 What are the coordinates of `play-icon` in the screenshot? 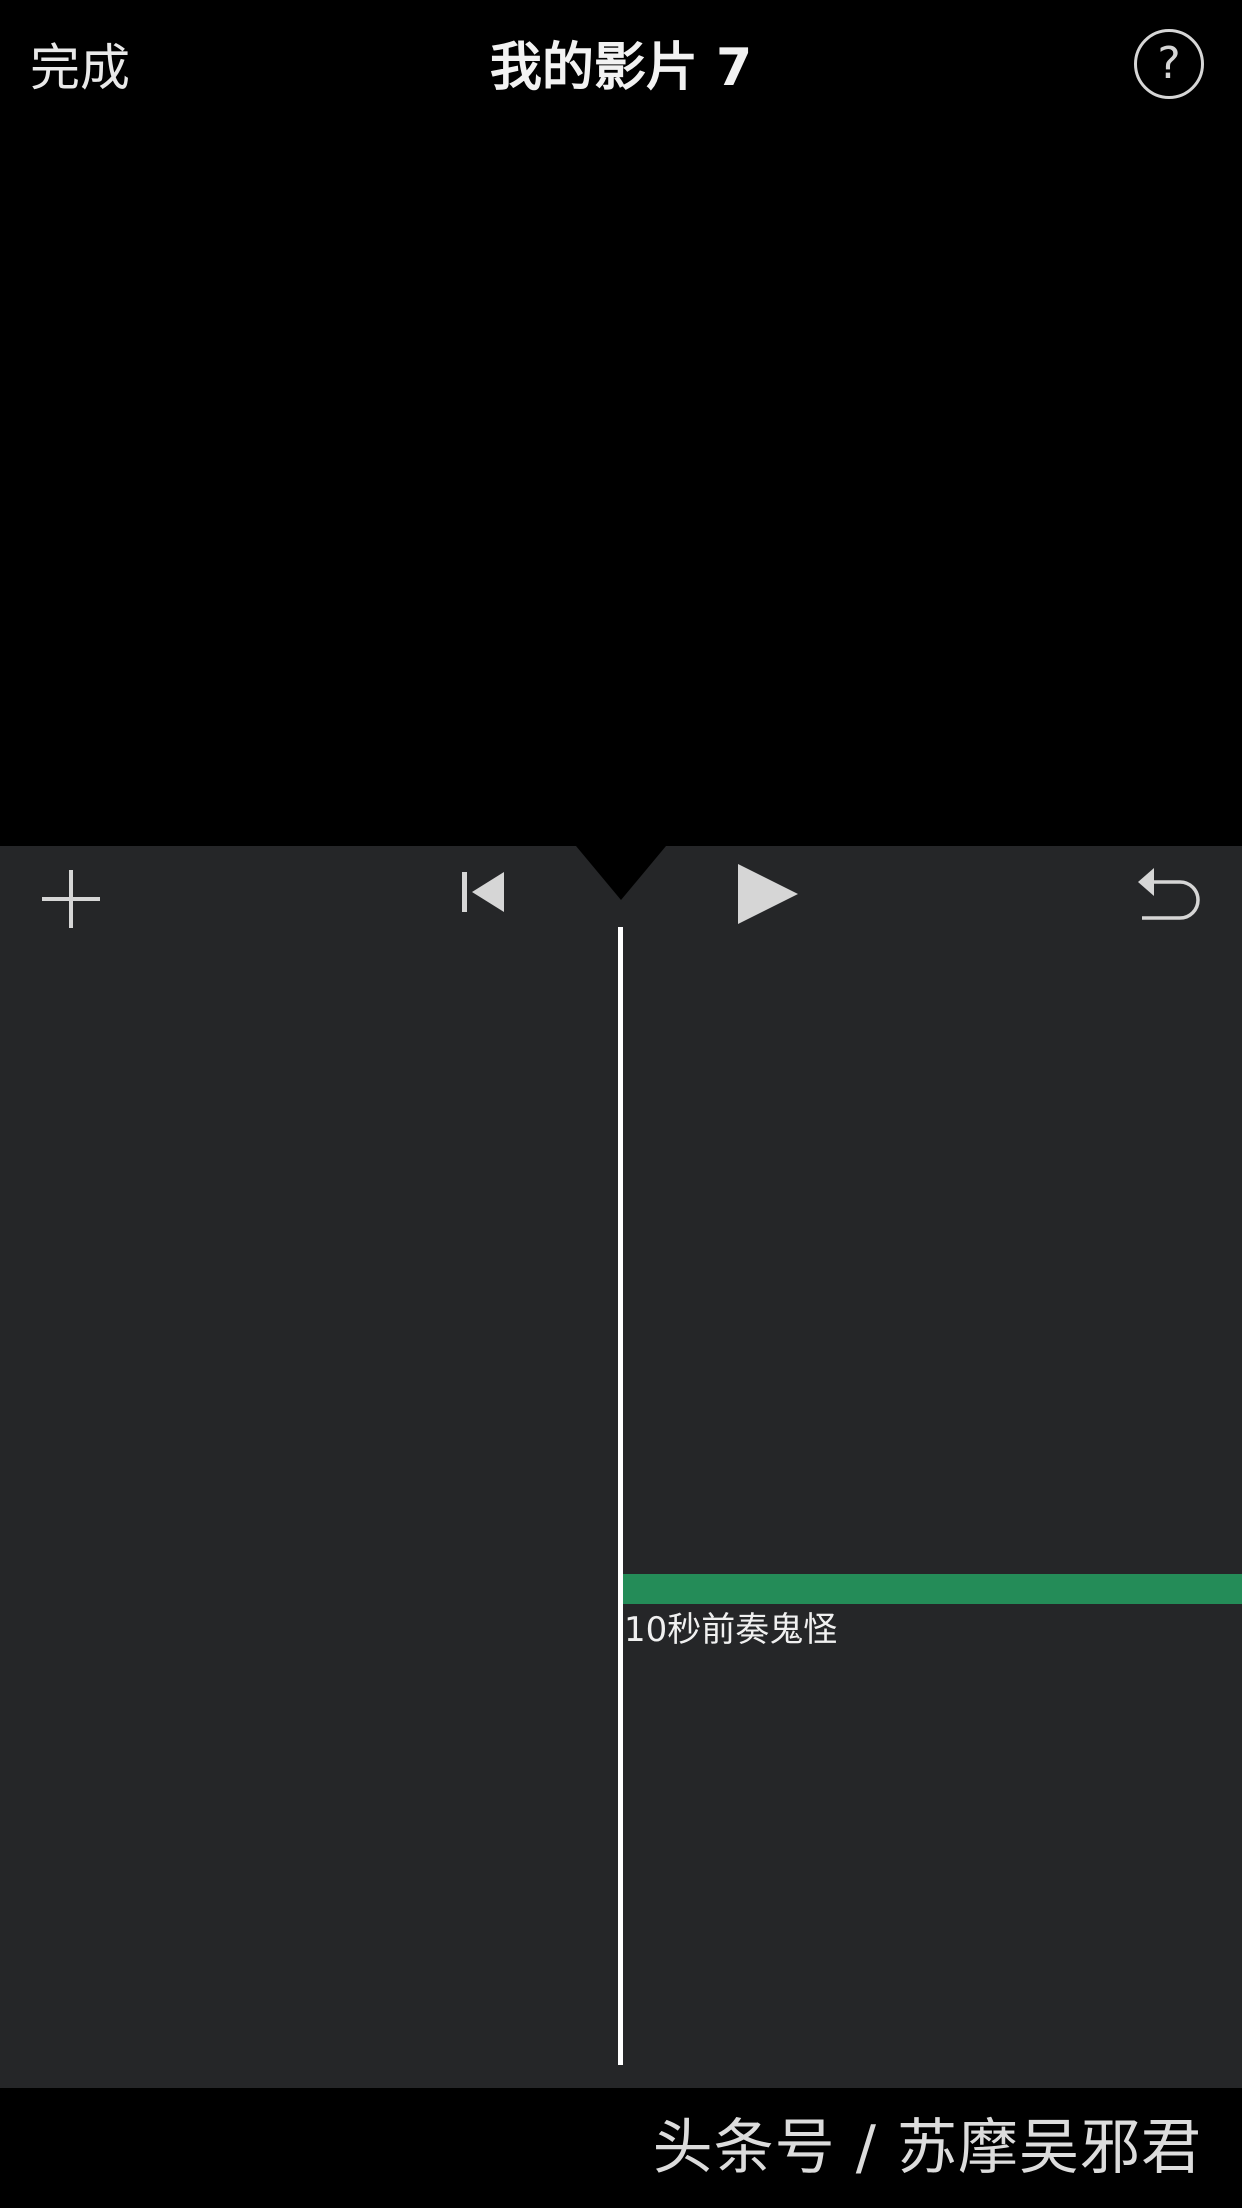 It's located at (768, 894).